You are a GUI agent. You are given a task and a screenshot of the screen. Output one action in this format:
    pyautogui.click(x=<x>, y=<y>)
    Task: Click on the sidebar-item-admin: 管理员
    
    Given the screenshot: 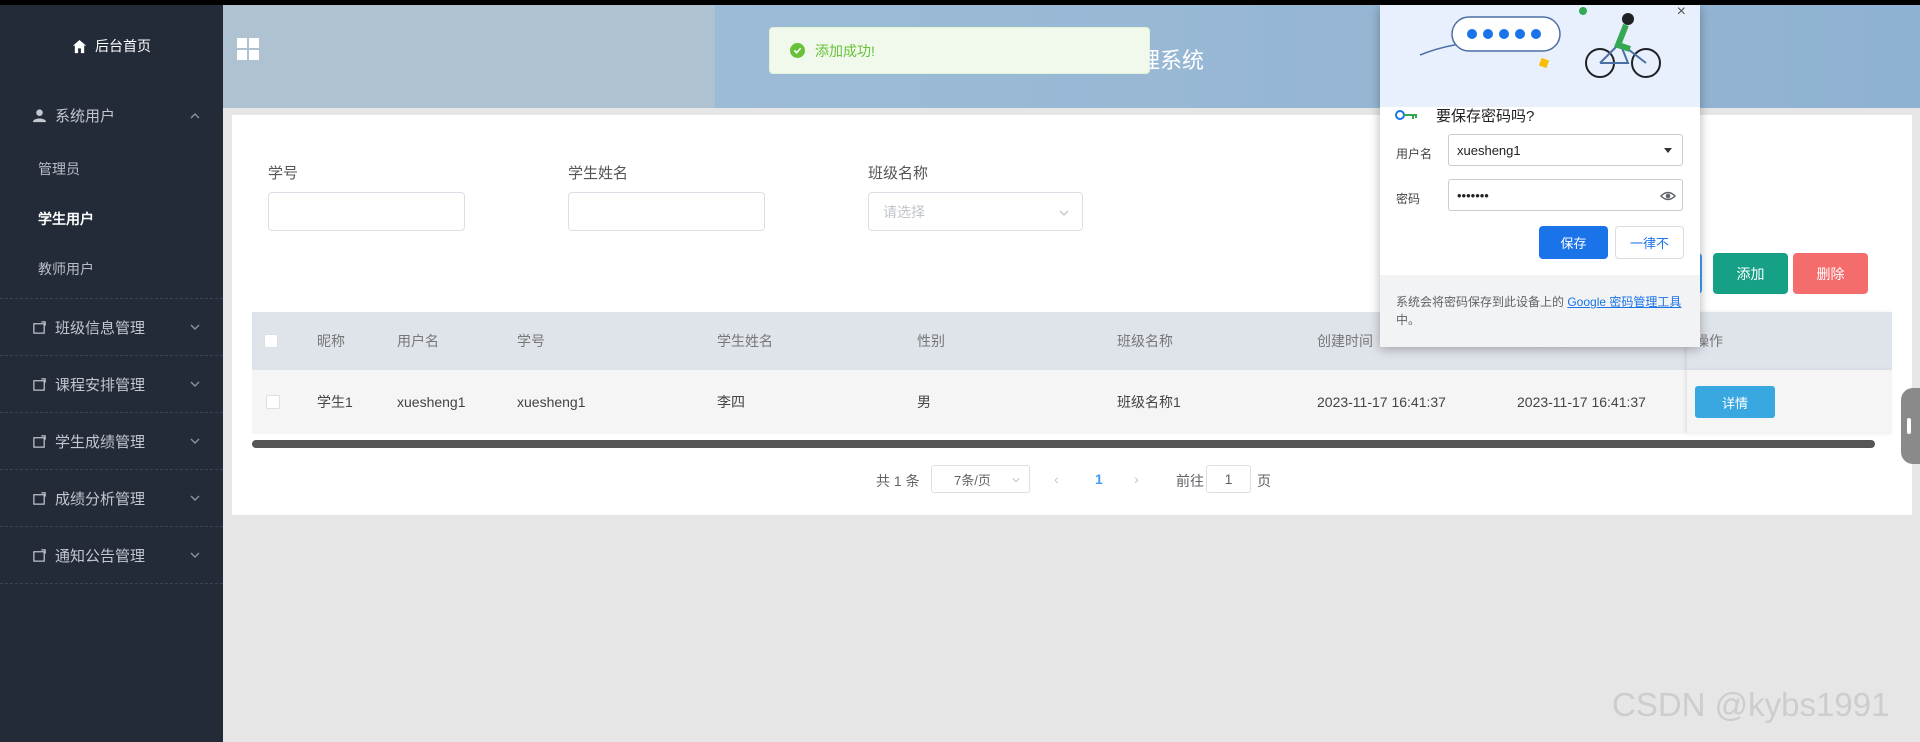 What is the action you would take?
    pyautogui.click(x=111, y=169)
    